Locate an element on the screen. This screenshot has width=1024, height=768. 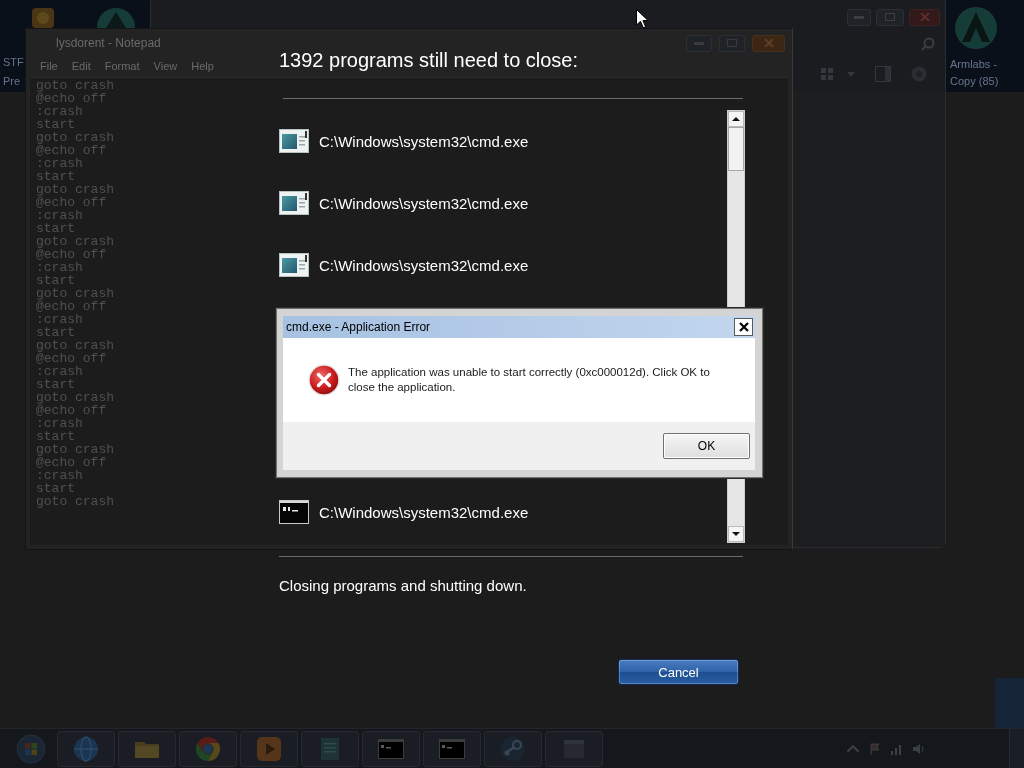
close-button is located at coordinates (743, 327).